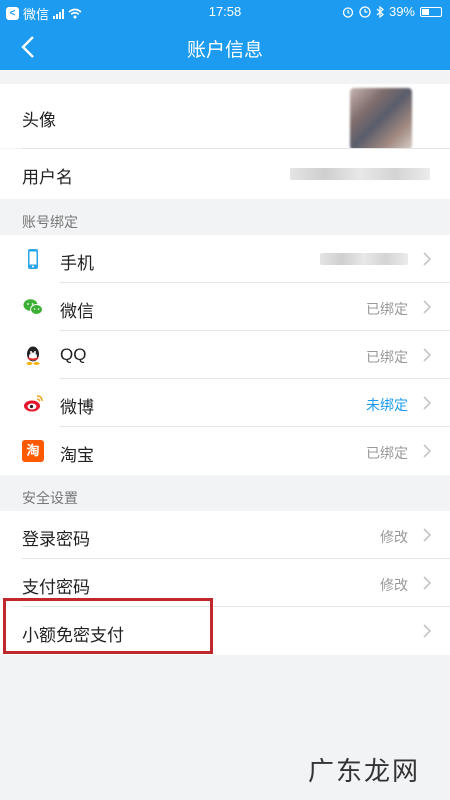  Describe the element at coordinates (431, 11) in the screenshot. I see `battery-icon` at that location.